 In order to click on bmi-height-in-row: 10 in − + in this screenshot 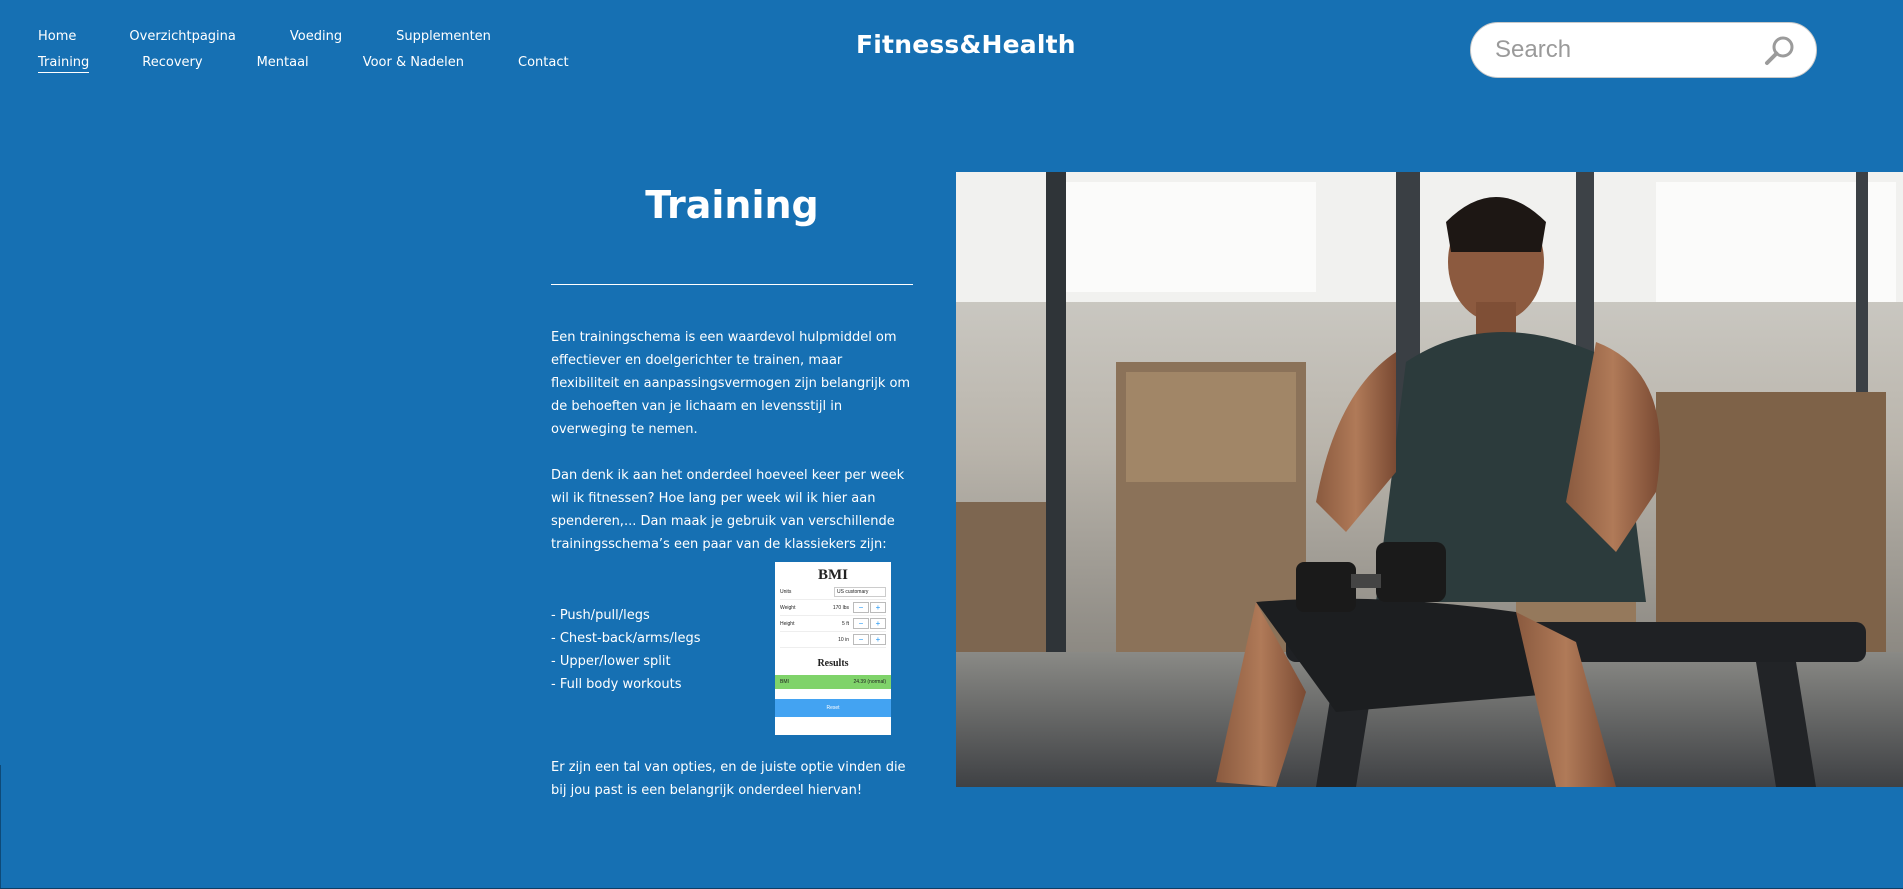, I will do `click(833, 640)`.